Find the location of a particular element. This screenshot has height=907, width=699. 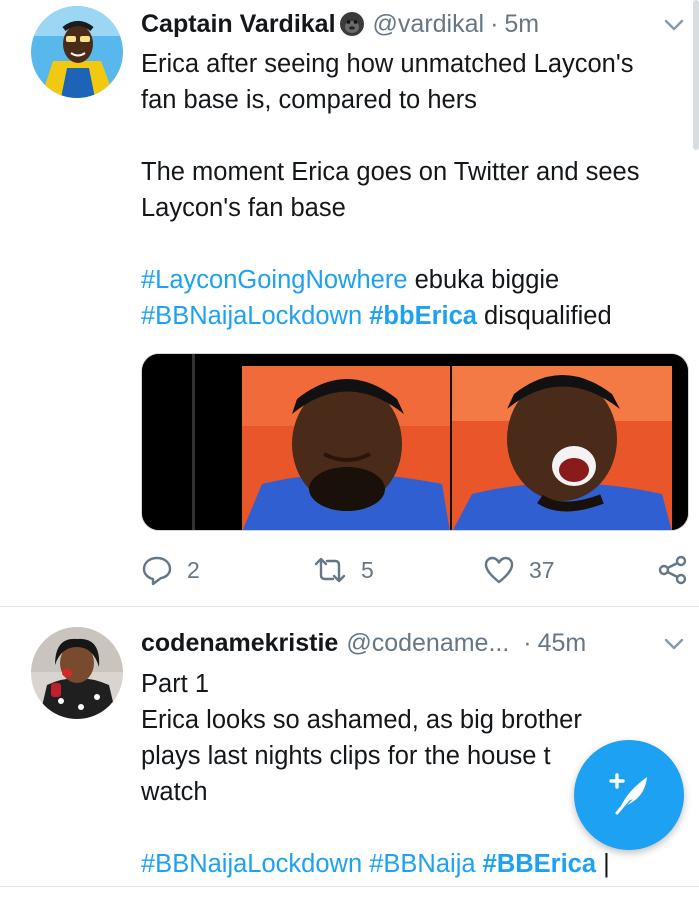

next-tweet-peek is located at coordinates (349, 902).